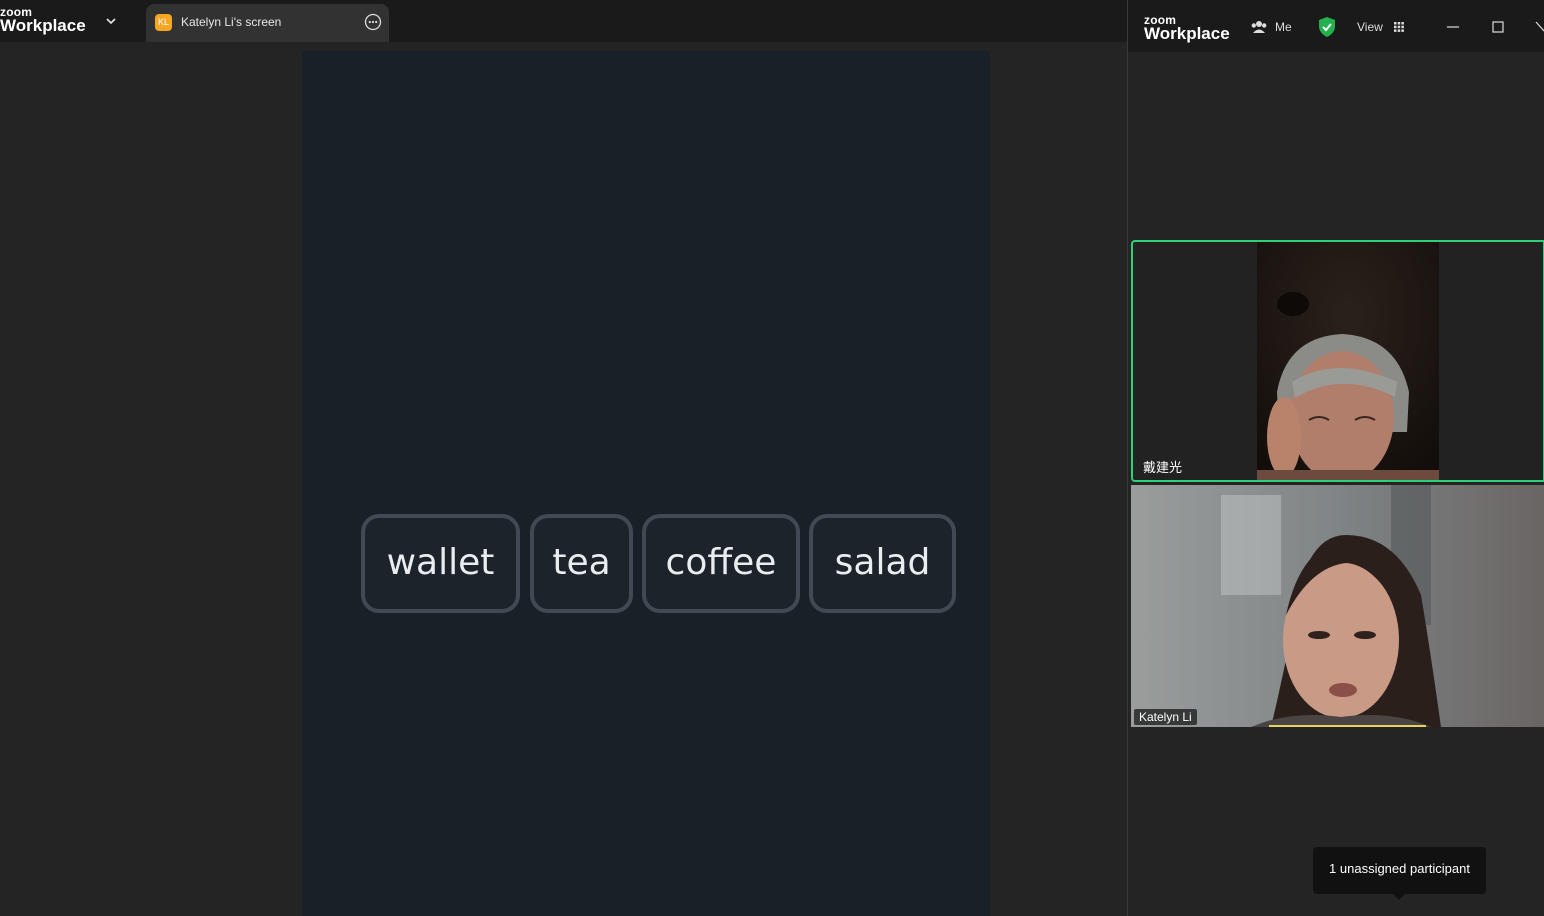 The width and height of the screenshot is (1544, 916). I want to click on tooltip-text: 1 unassigned participant, so click(1399, 868).